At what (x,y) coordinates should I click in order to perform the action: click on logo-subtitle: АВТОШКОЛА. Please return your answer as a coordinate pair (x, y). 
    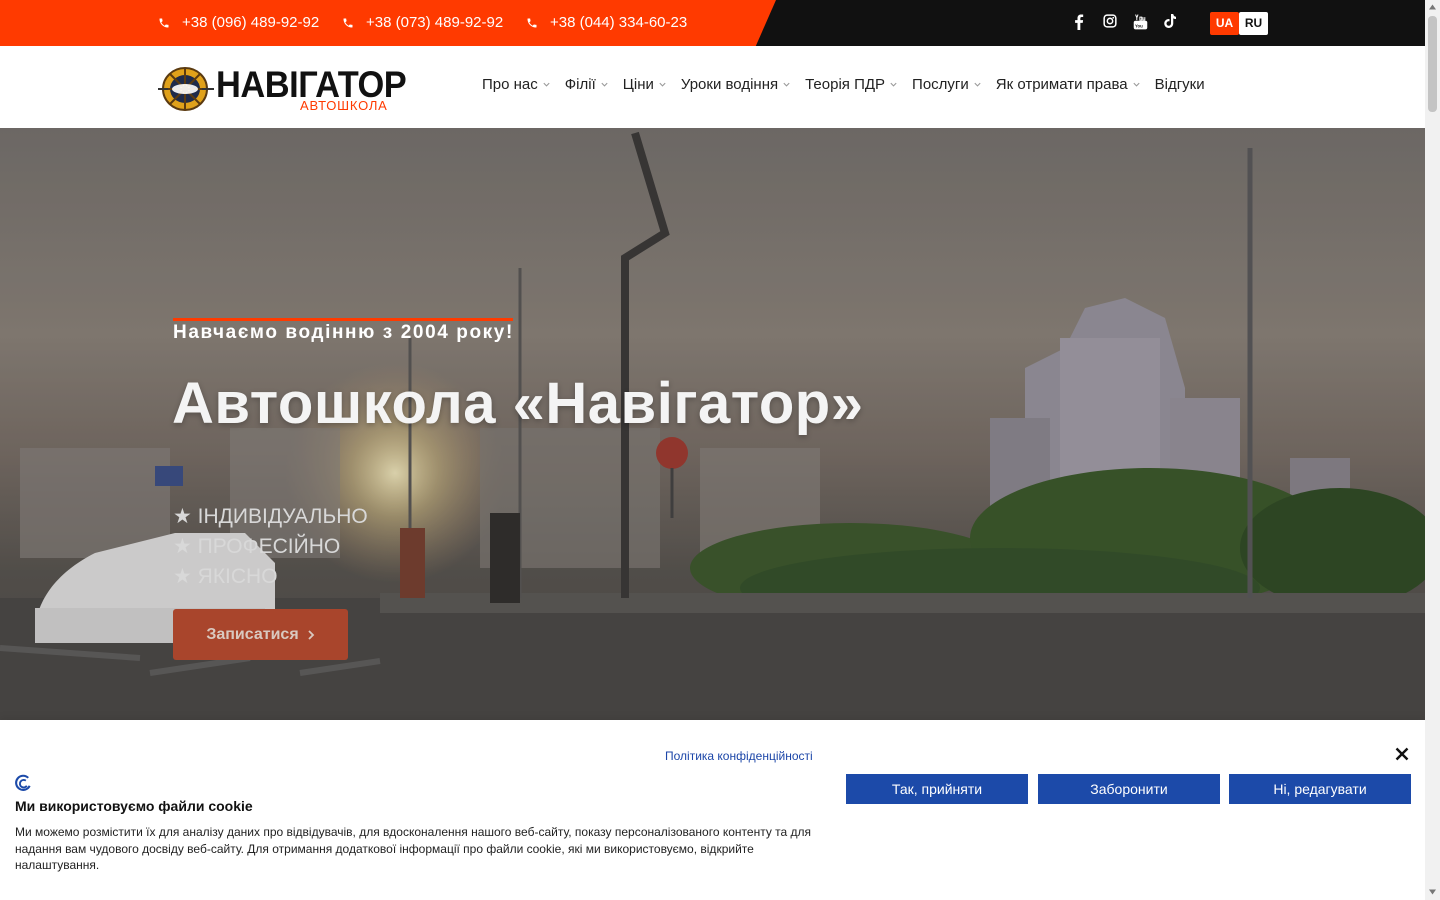
    Looking at the image, I should click on (344, 105).